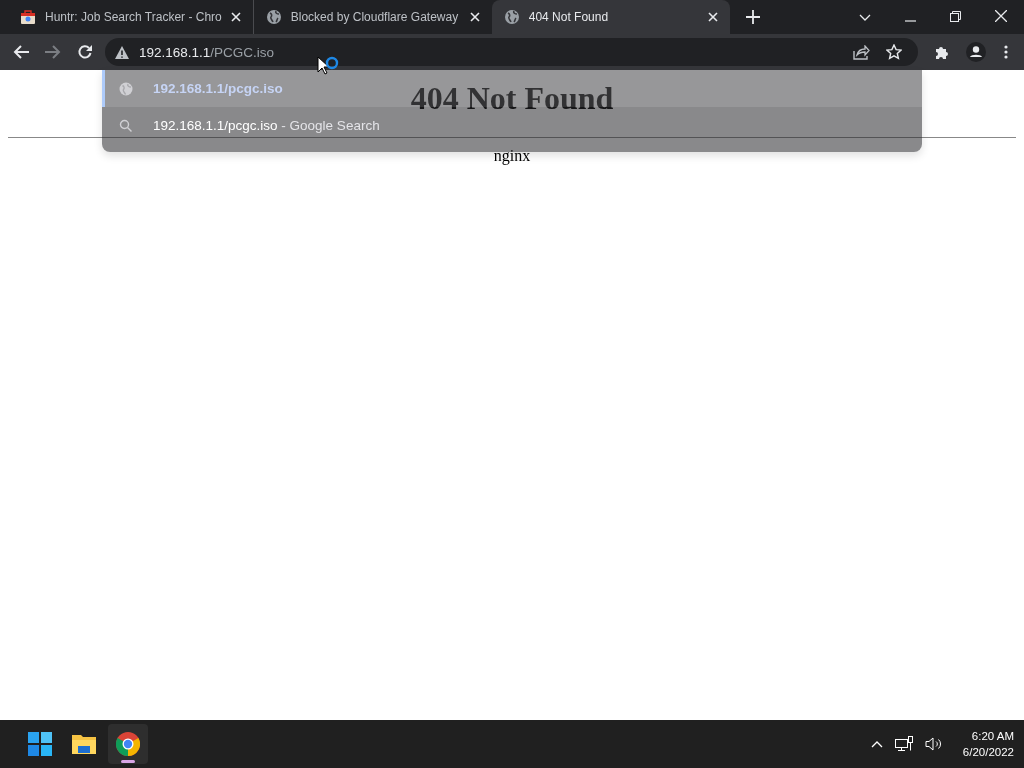 The image size is (1024, 768). I want to click on address-text: 192.168.1.1/PCGC.iso, so click(207, 52).